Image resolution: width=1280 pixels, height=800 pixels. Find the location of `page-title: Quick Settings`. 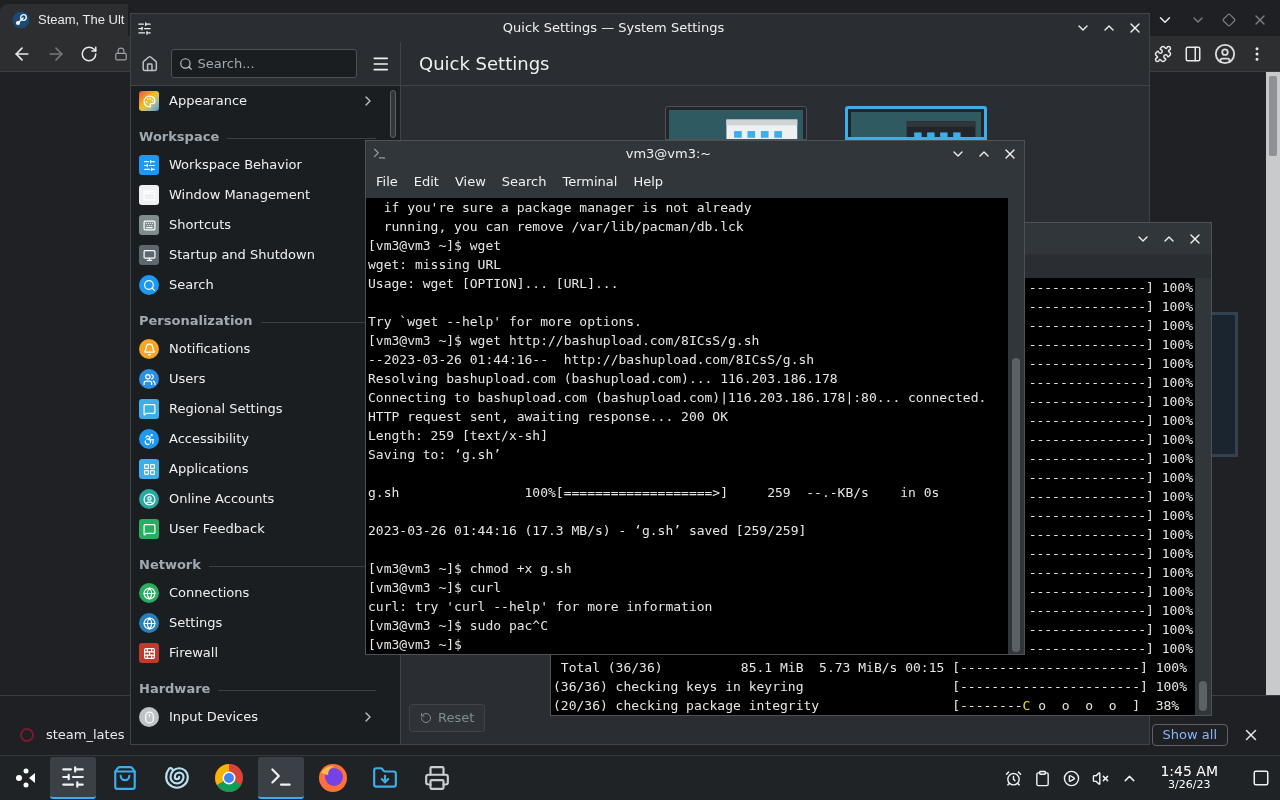

page-title: Quick Settings is located at coordinates (484, 64).